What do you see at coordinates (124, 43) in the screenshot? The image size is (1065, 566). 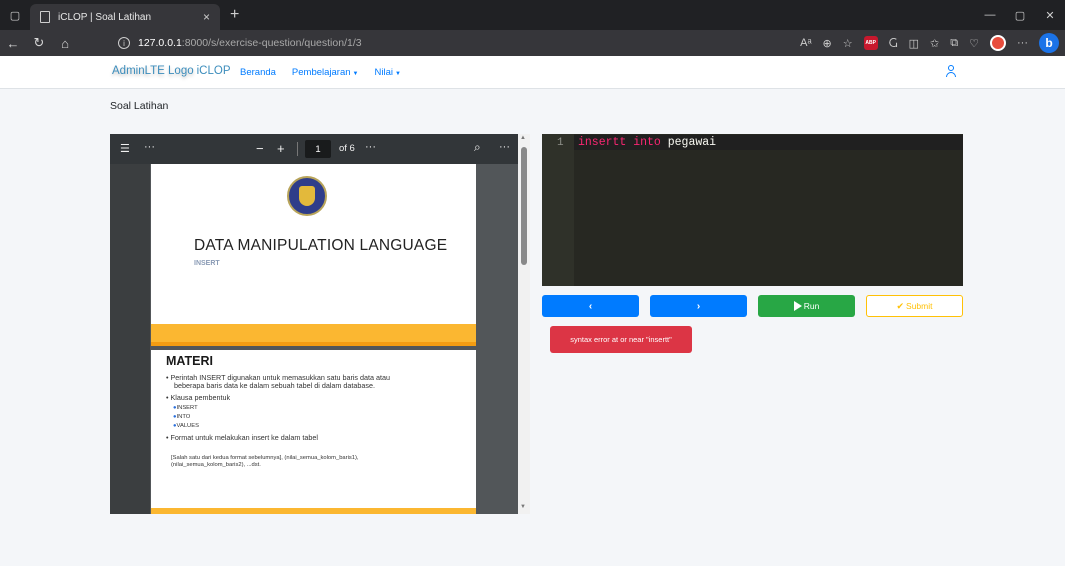 I see `site-info-icon: i` at bounding box center [124, 43].